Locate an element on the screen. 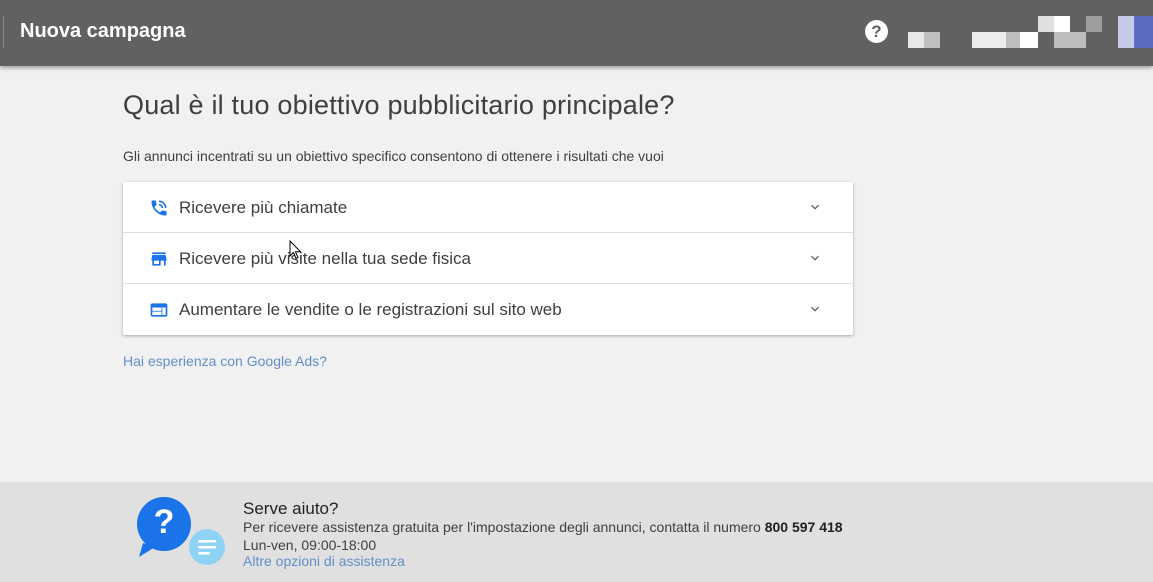 This screenshot has height=582, width=1153. more-support-options-link: Altre opzioni di assistenza is located at coordinates (324, 561).